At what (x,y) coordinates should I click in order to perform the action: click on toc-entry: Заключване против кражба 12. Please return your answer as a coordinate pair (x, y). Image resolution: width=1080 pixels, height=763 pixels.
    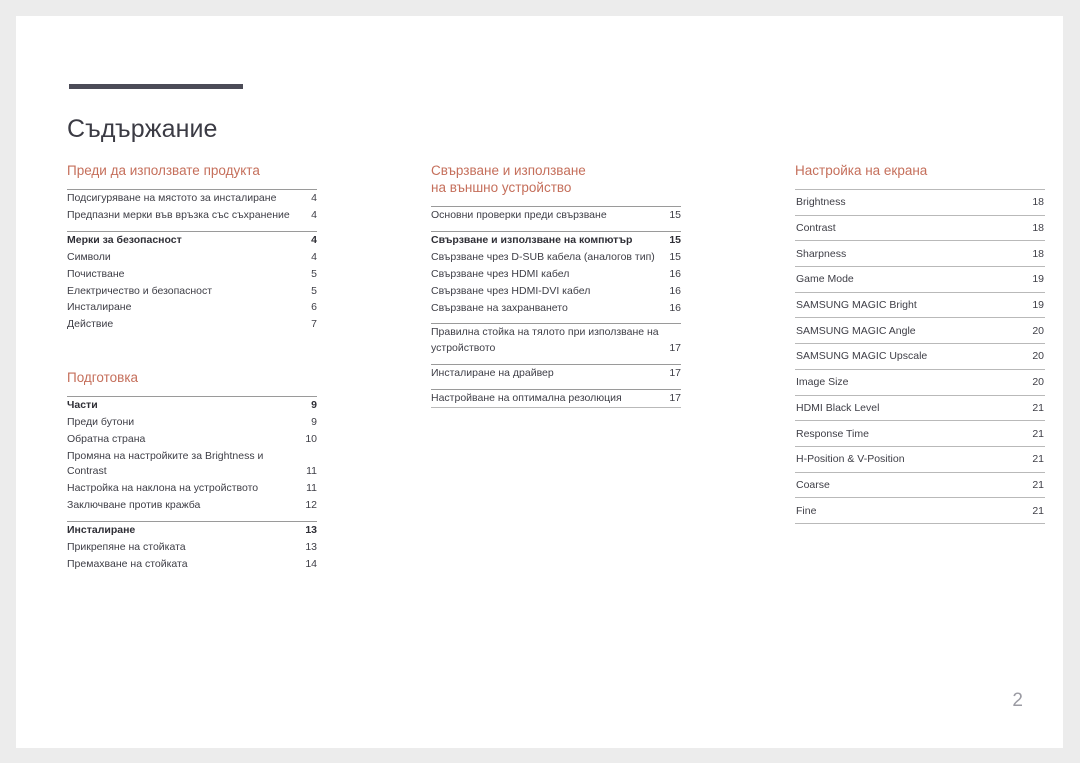
    Looking at the image, I should click on (192, 505).